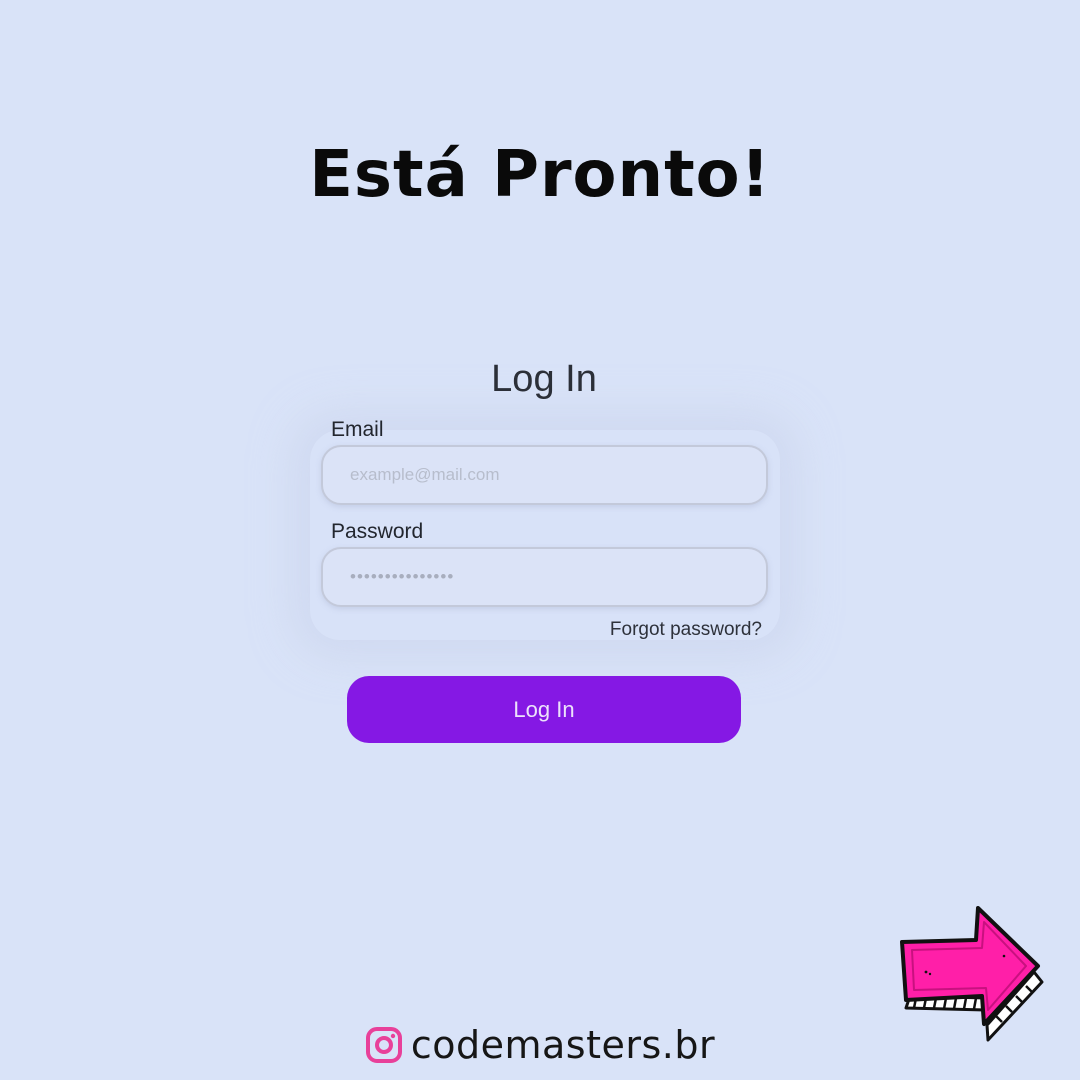 The width and height of the screenshot is (1080, 1080). I want to click on email-field, so click(544, 475).